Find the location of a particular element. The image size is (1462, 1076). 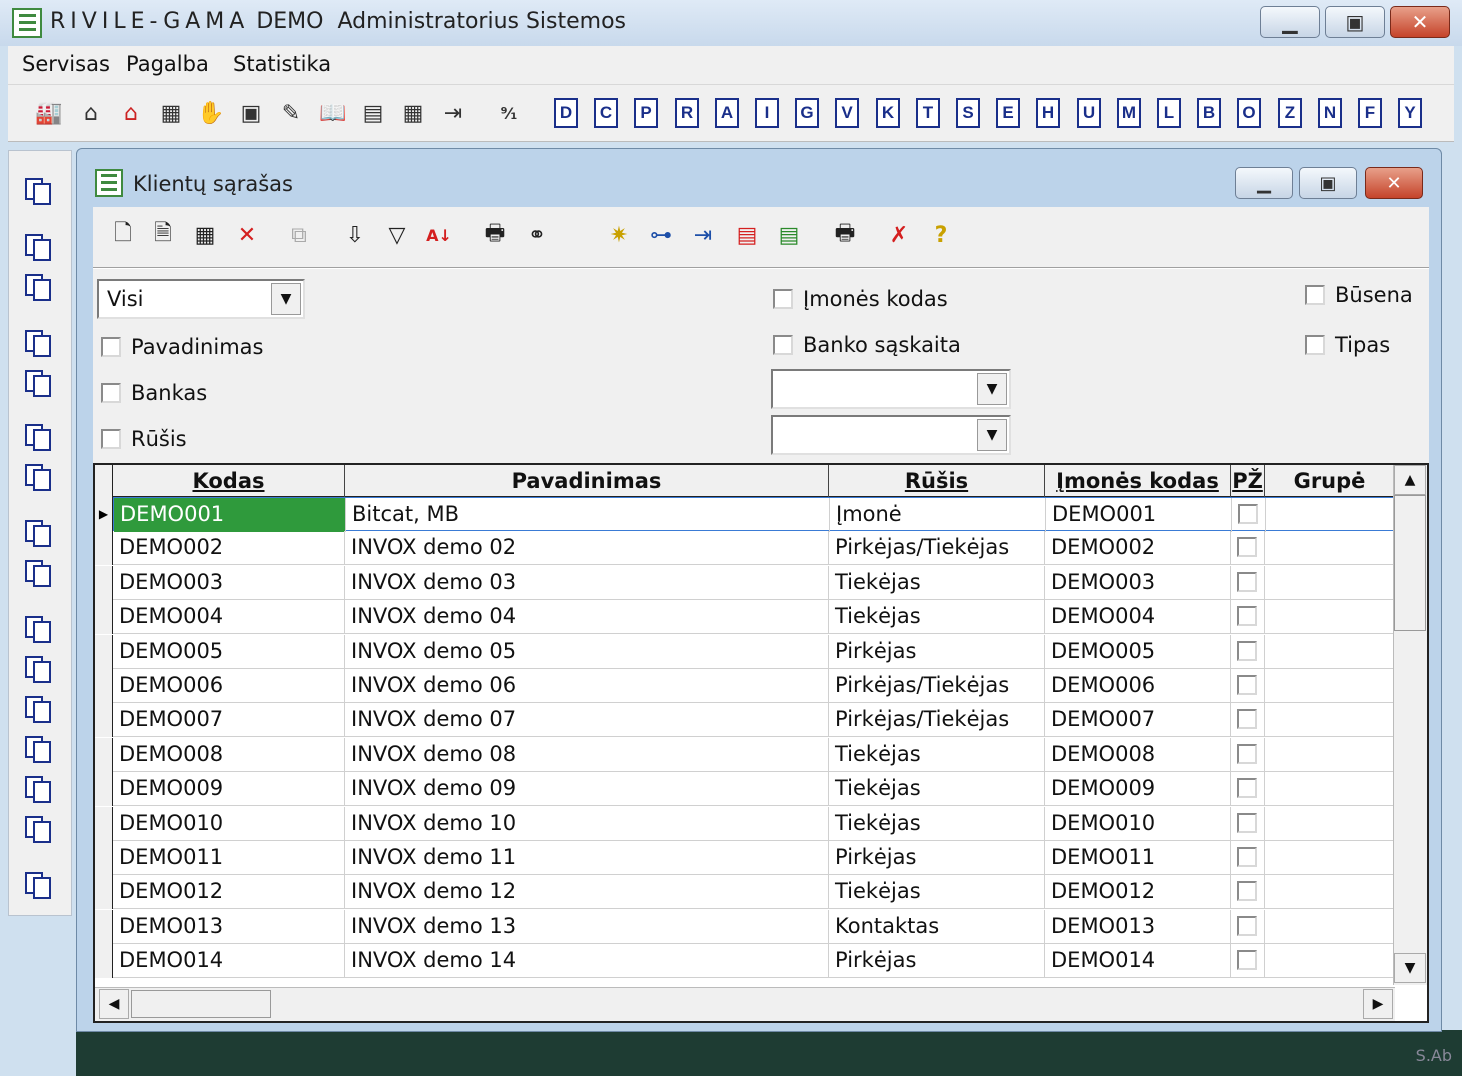

cell-rusis: Kontaktas is located at coordinates (937, 927).